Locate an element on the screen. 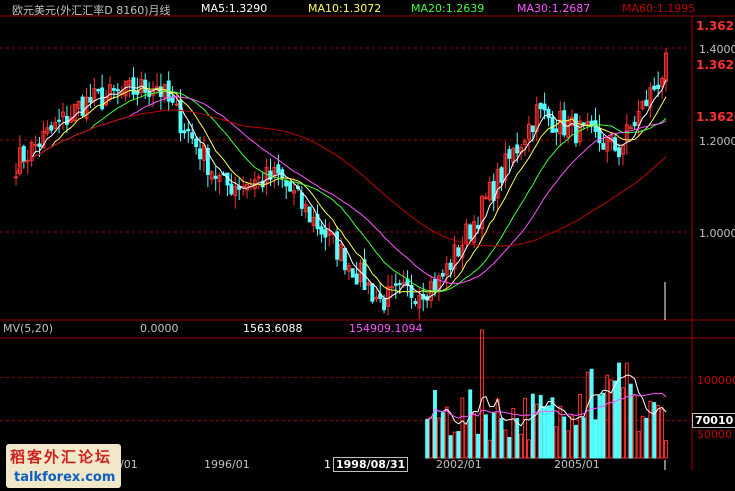  price-highlight-mid: 1.3620 is located at coordinates (715, 65).